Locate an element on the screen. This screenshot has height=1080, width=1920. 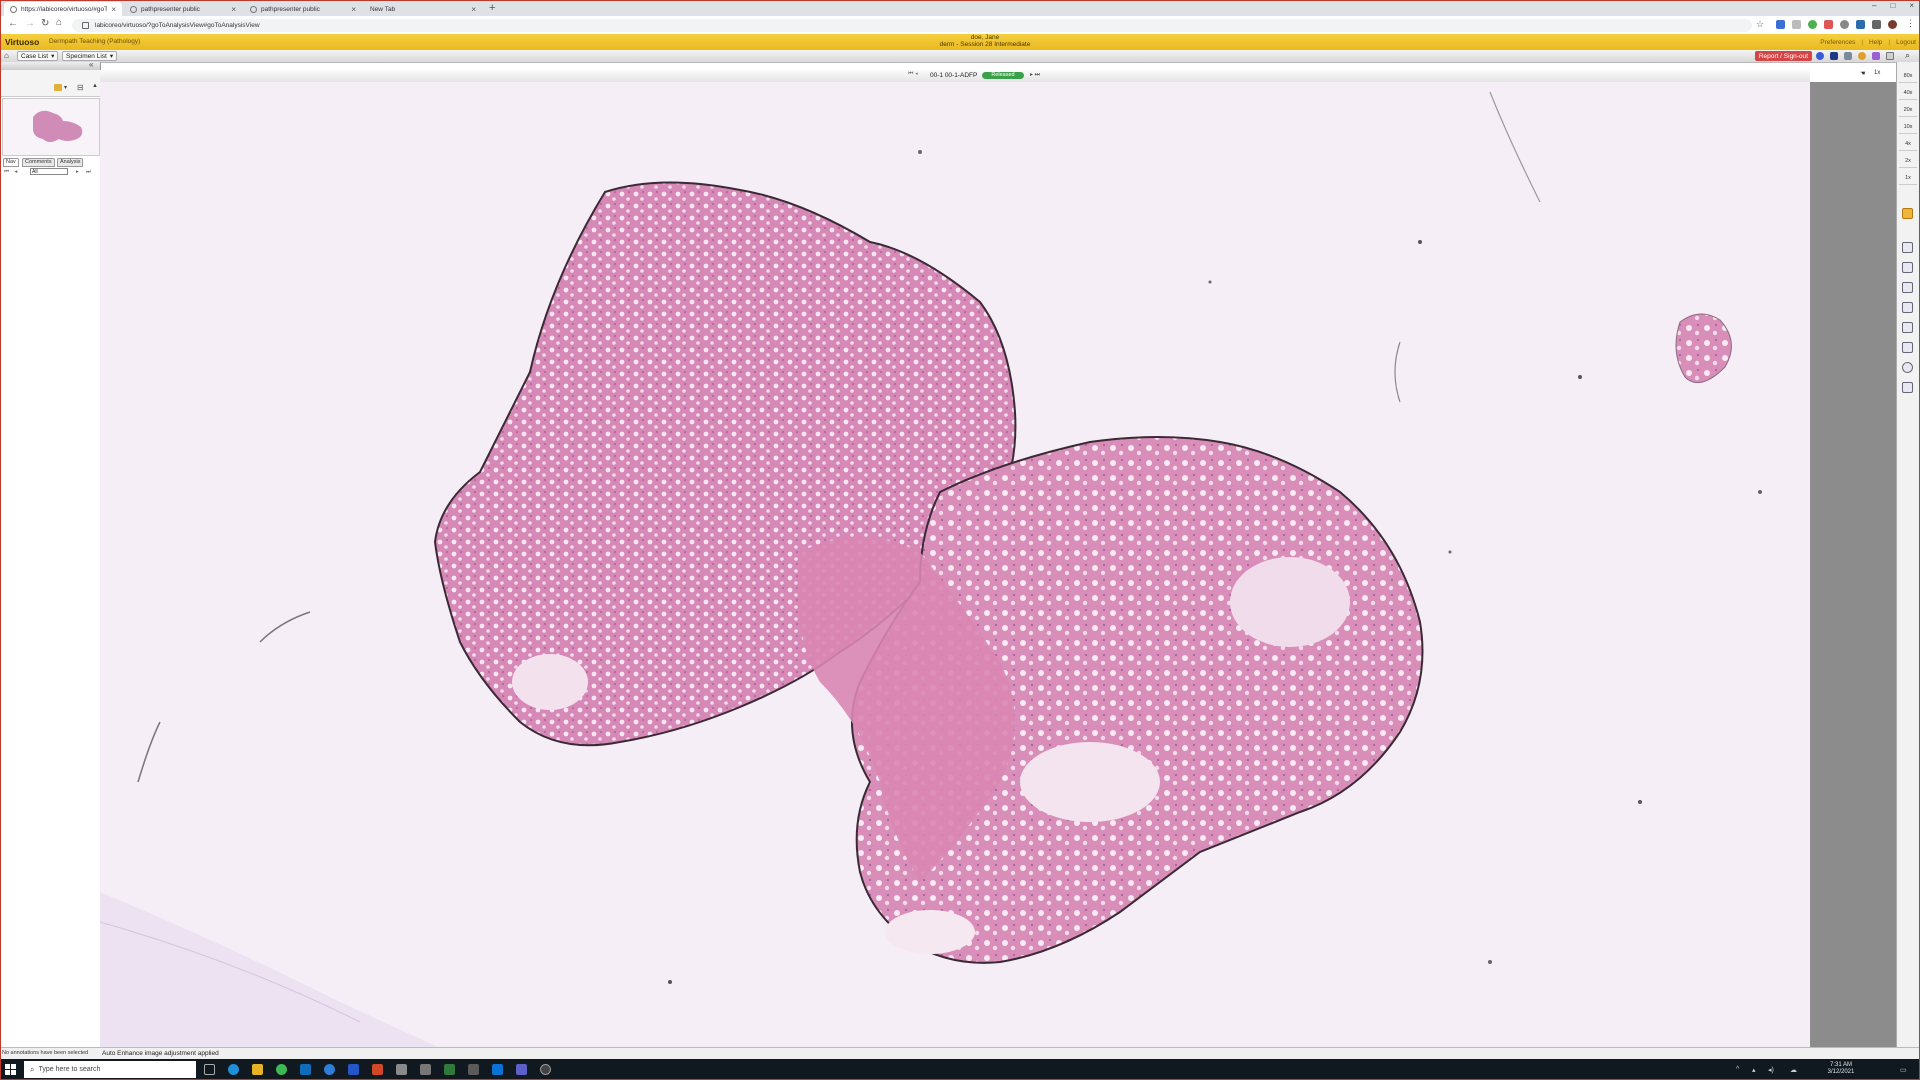
next-slide-icon: ▸ ⏭ is located at coordinates (1035, 75).